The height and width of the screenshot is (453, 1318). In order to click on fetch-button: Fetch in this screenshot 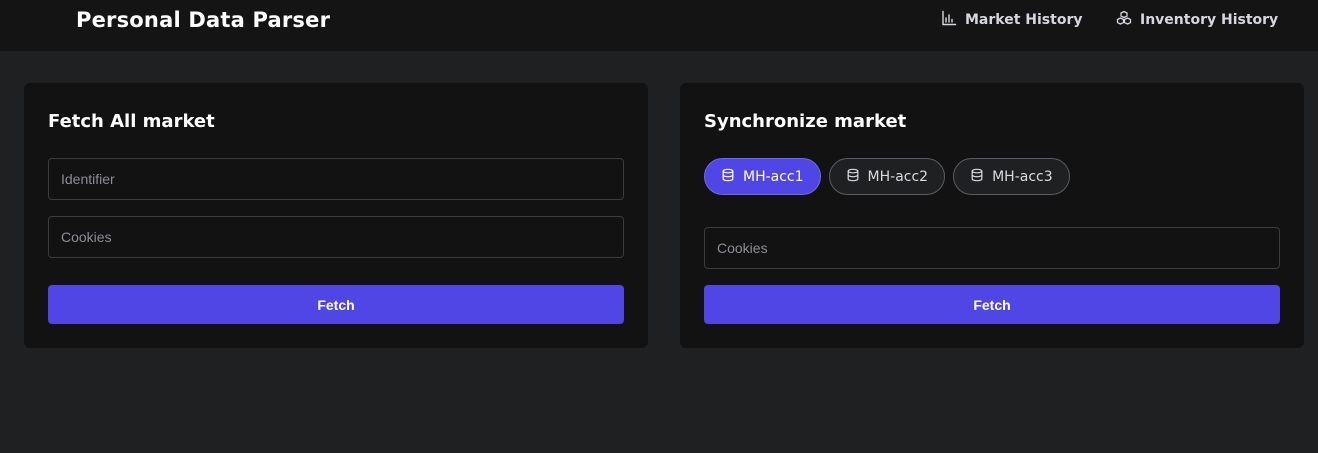, I will do `click(336, 304)`.